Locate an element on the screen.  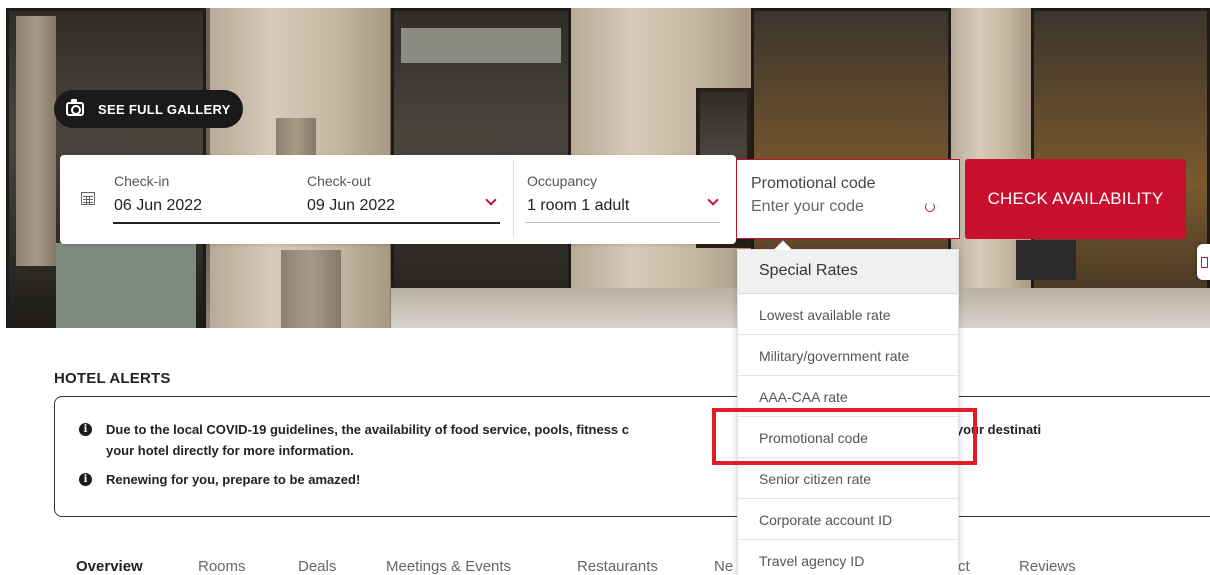
highlight-box is located at coordinates (844, 436).